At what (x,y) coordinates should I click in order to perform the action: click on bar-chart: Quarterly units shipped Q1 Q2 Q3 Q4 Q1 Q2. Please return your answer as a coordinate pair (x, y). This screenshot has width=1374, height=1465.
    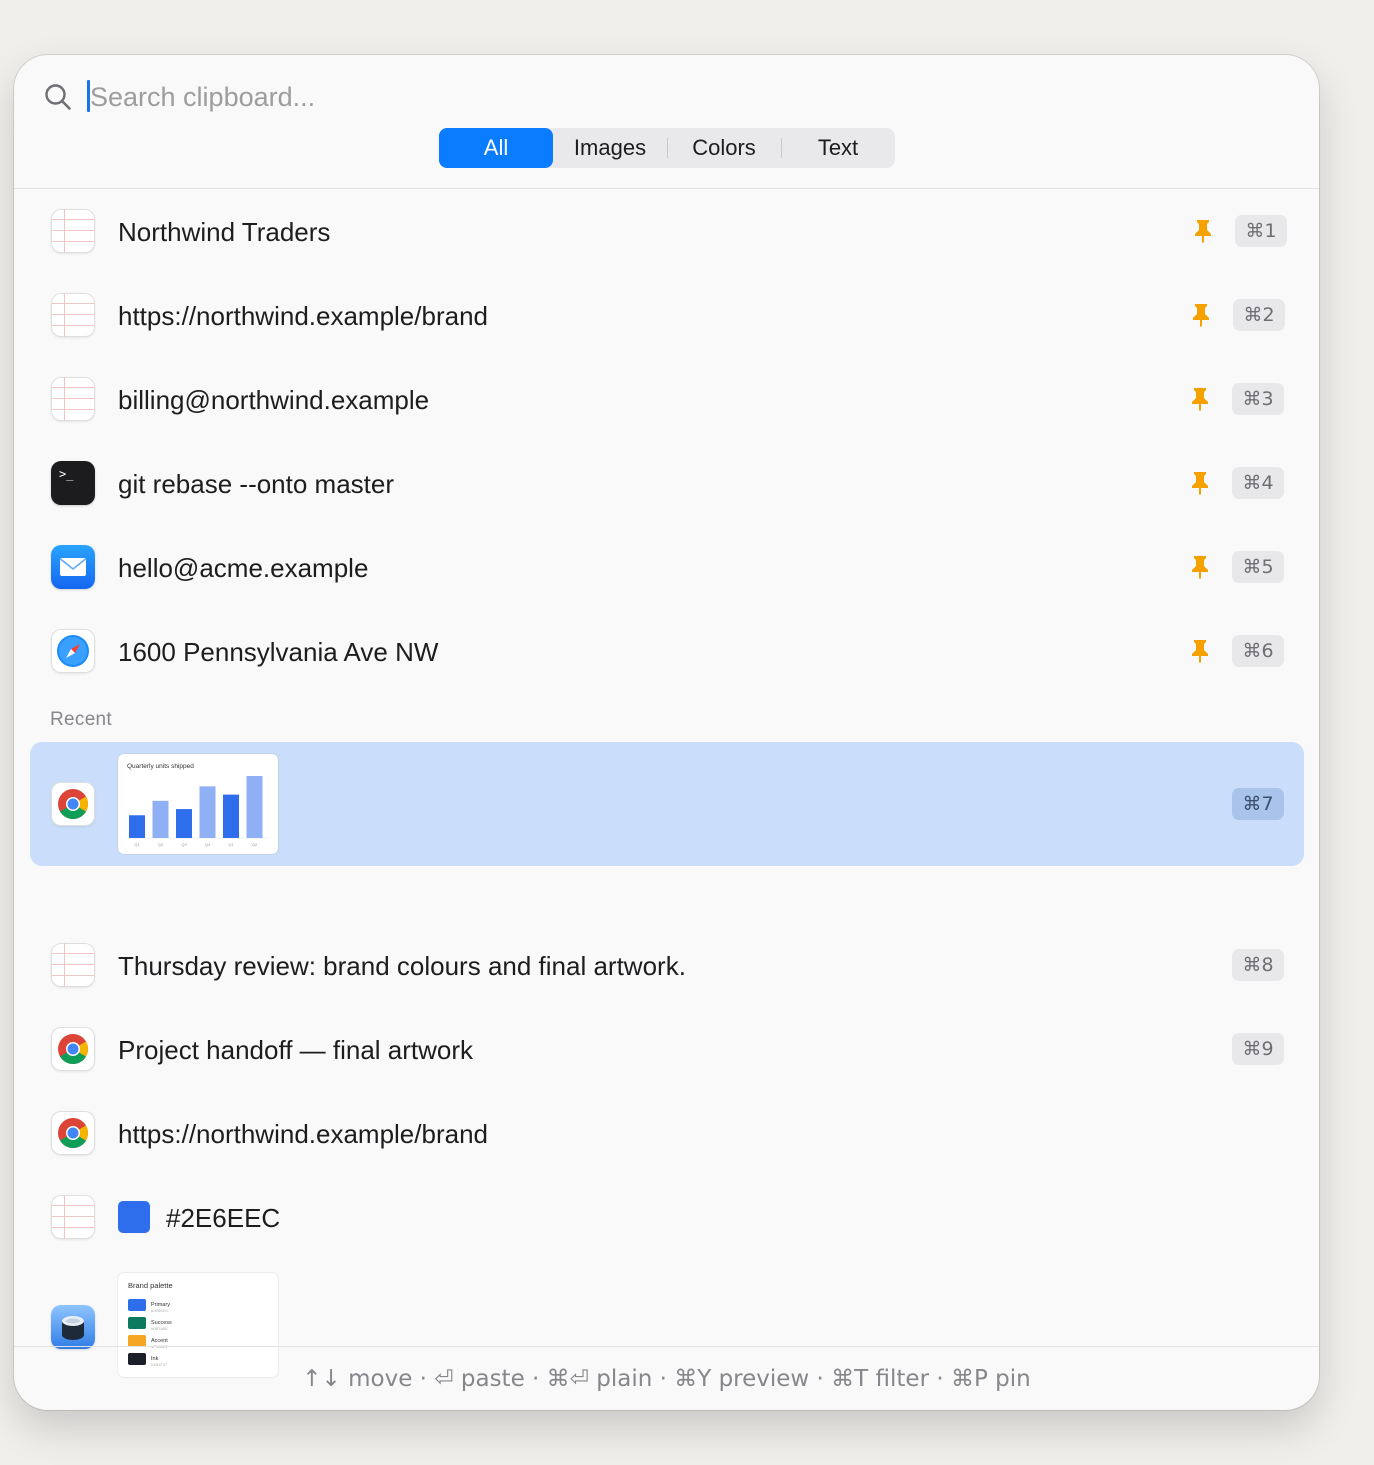
    Looking at the image, I should click on (198, 805).